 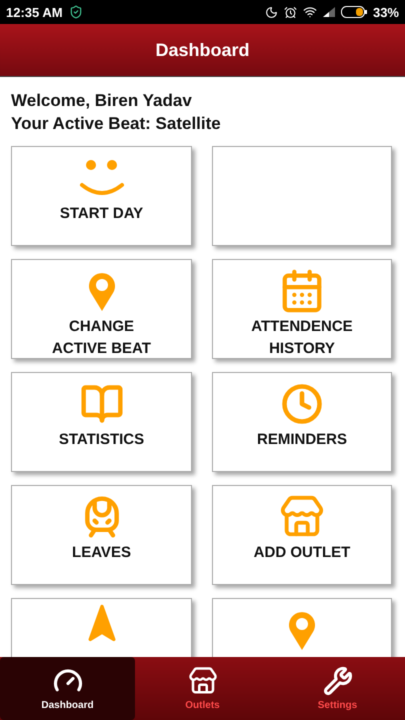 I want to click on store-icon, so click(x=203, y=681).